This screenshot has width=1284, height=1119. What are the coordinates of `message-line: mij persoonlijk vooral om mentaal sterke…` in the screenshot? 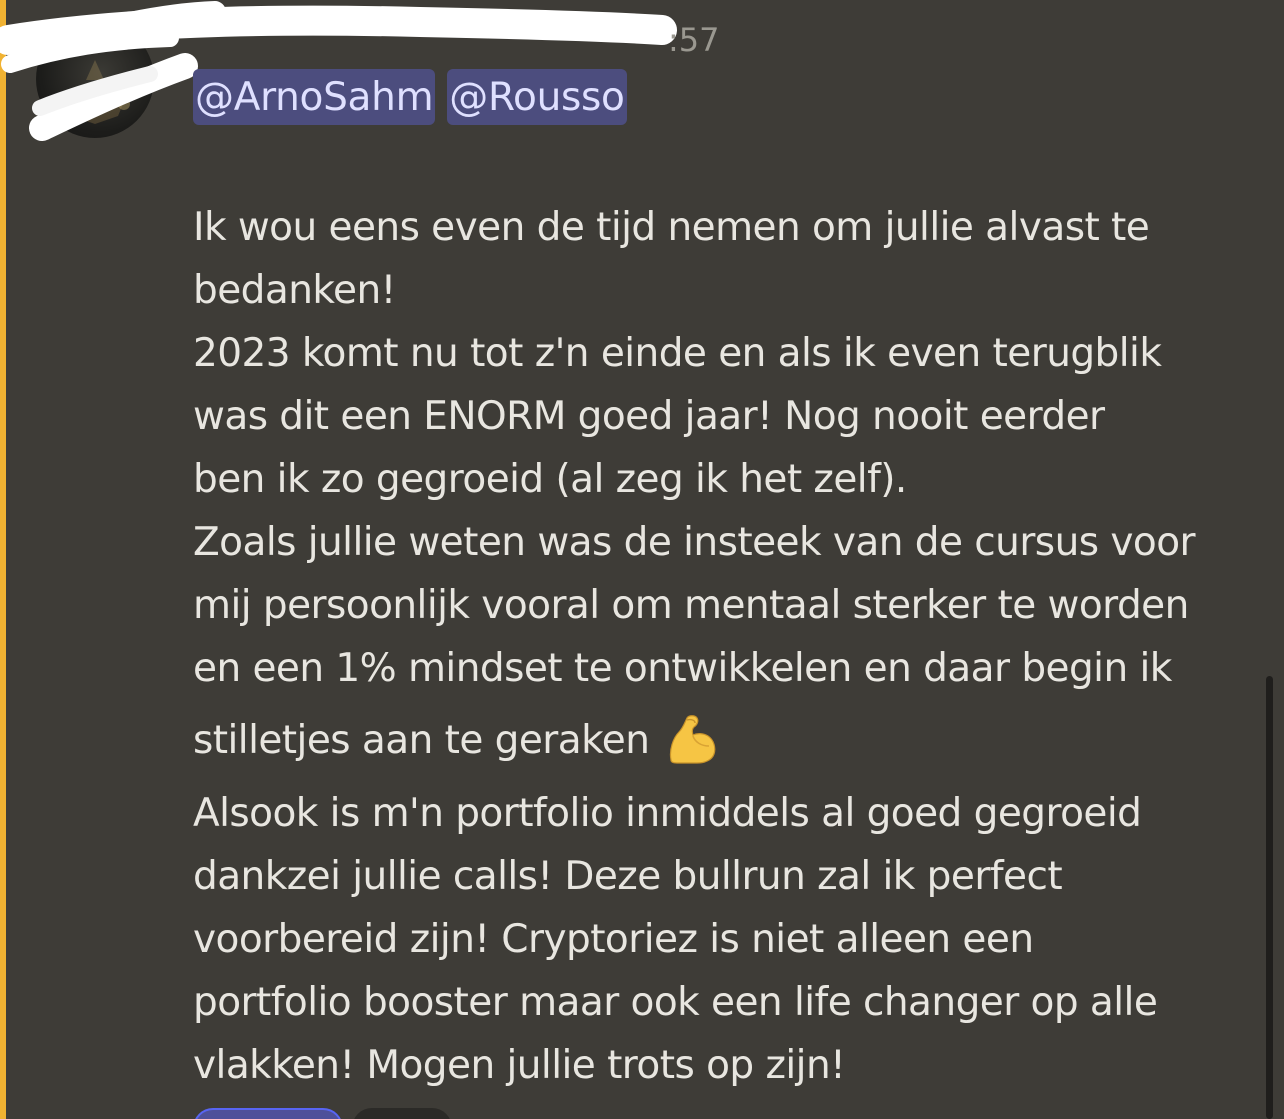 It's located at (691, 605).